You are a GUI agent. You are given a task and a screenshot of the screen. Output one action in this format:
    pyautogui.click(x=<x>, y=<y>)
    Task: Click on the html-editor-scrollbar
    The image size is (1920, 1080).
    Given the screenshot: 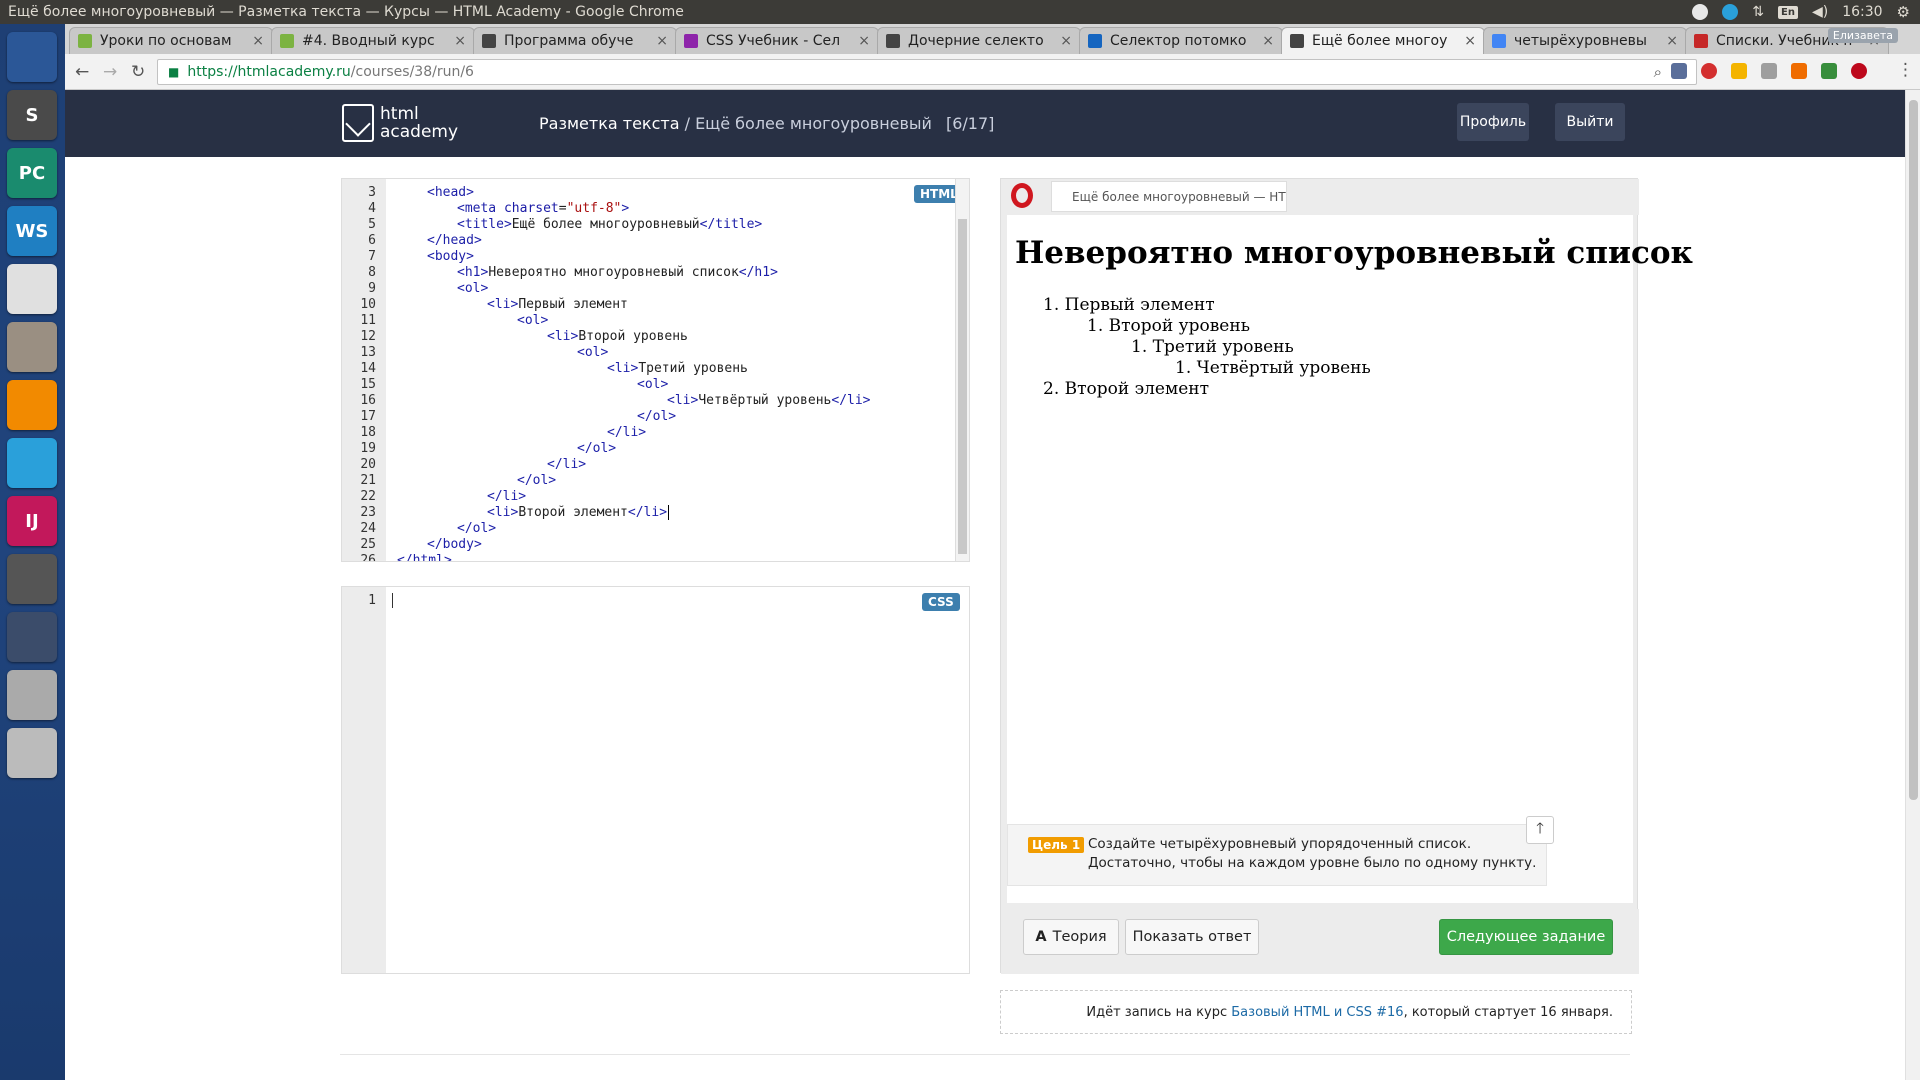 What is the action you would take?
    pyautogui.click(x=962, y=370)
    